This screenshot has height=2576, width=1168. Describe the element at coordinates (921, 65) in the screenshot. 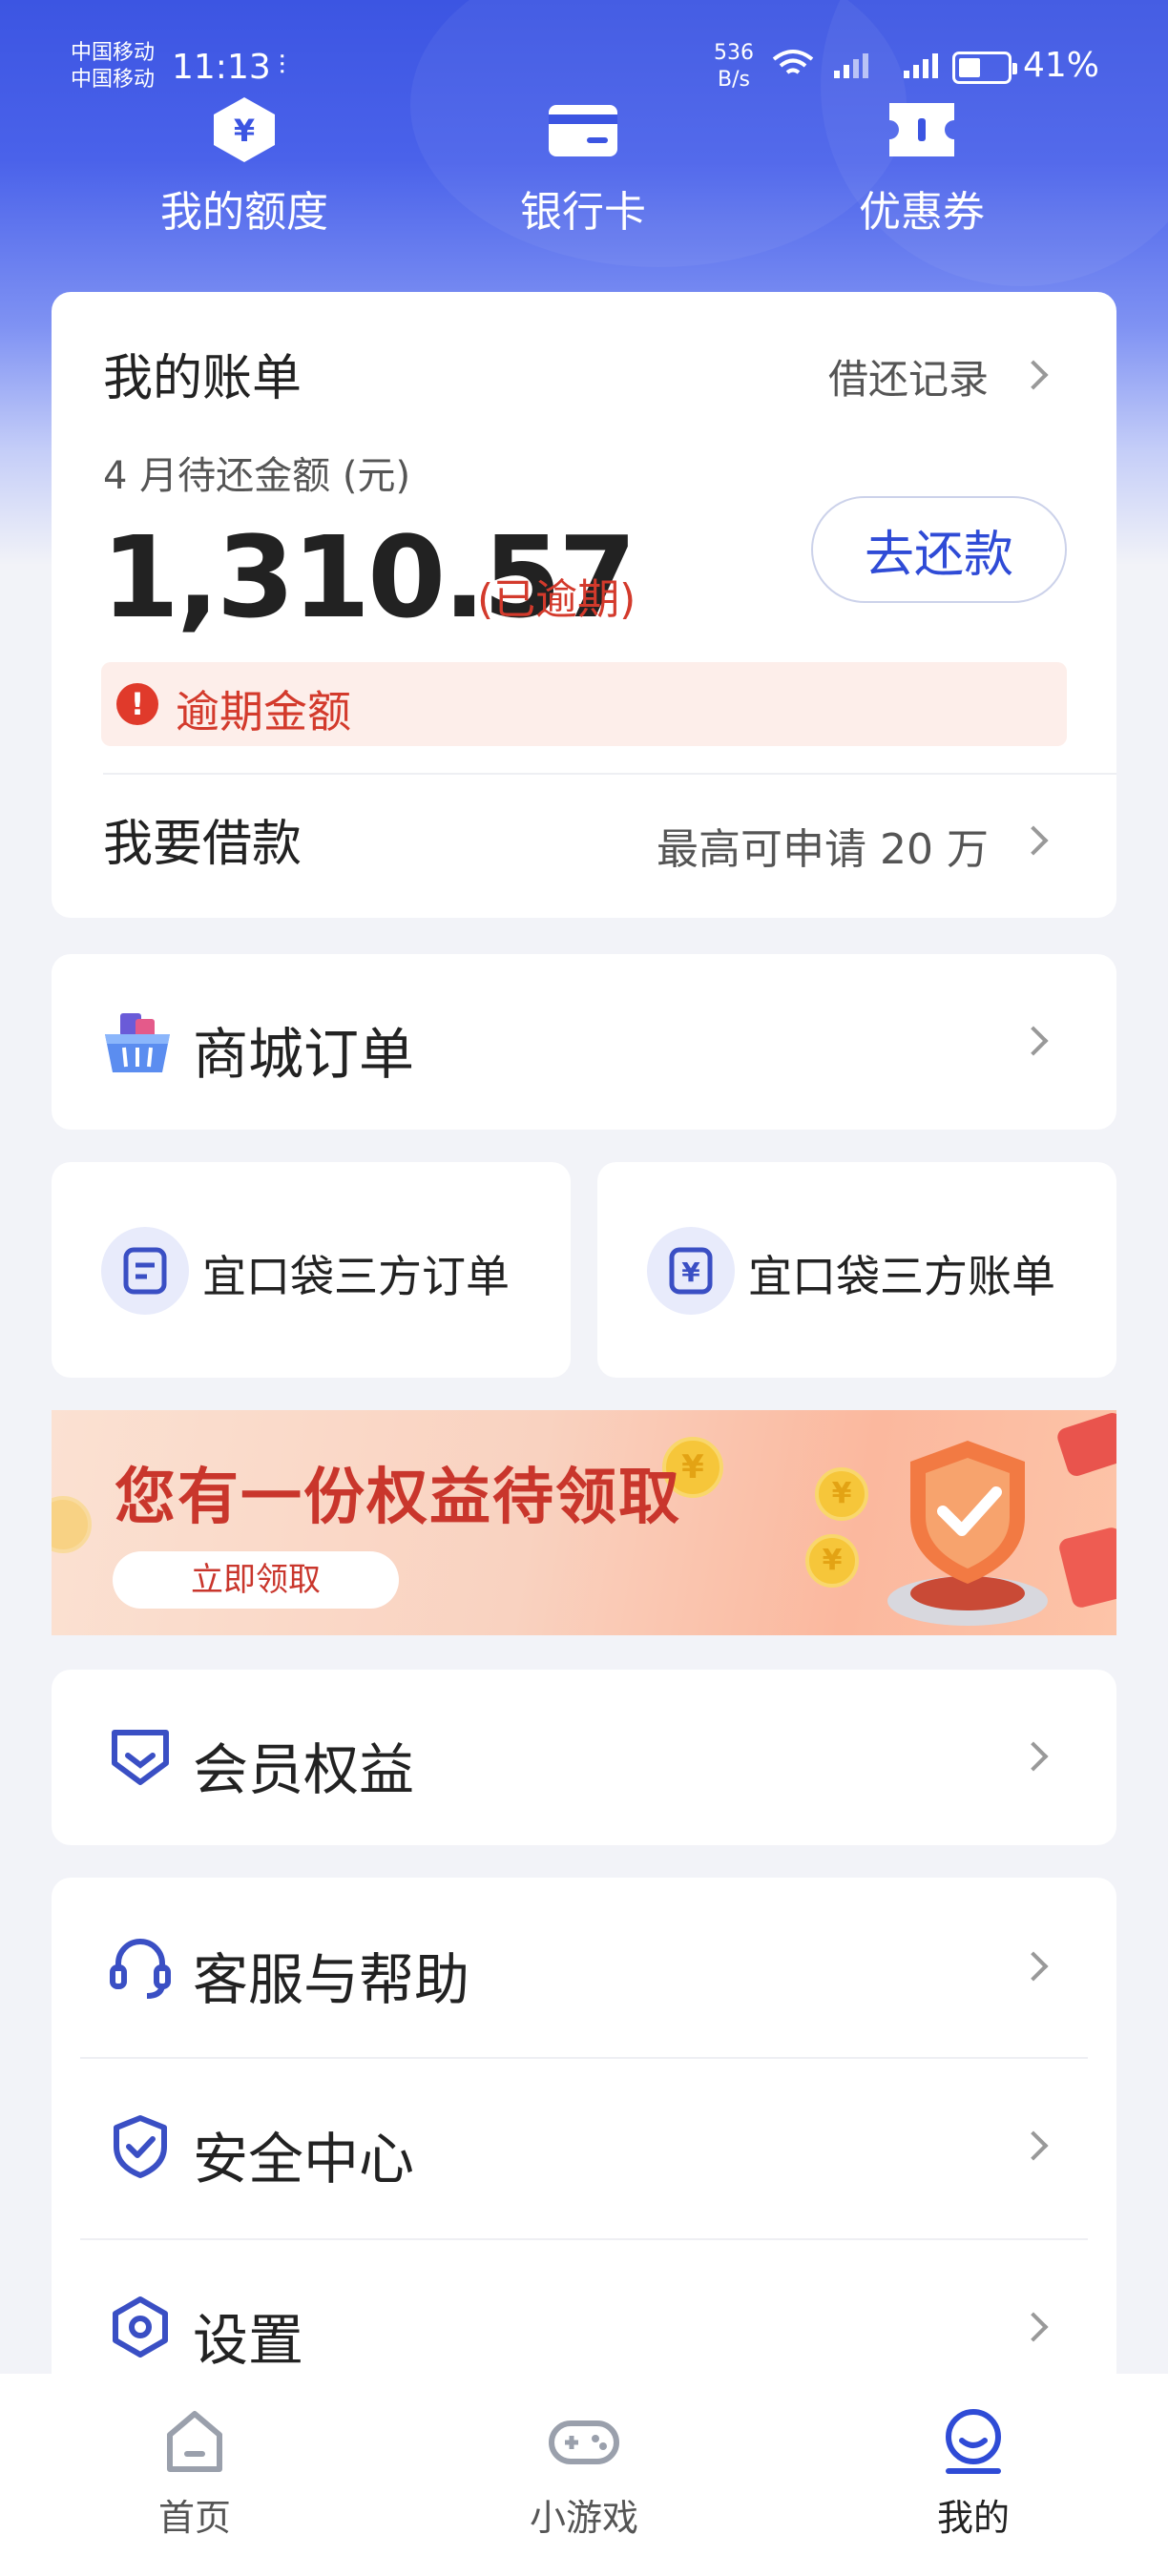

I see `cell-signal-2-icon` at that location.